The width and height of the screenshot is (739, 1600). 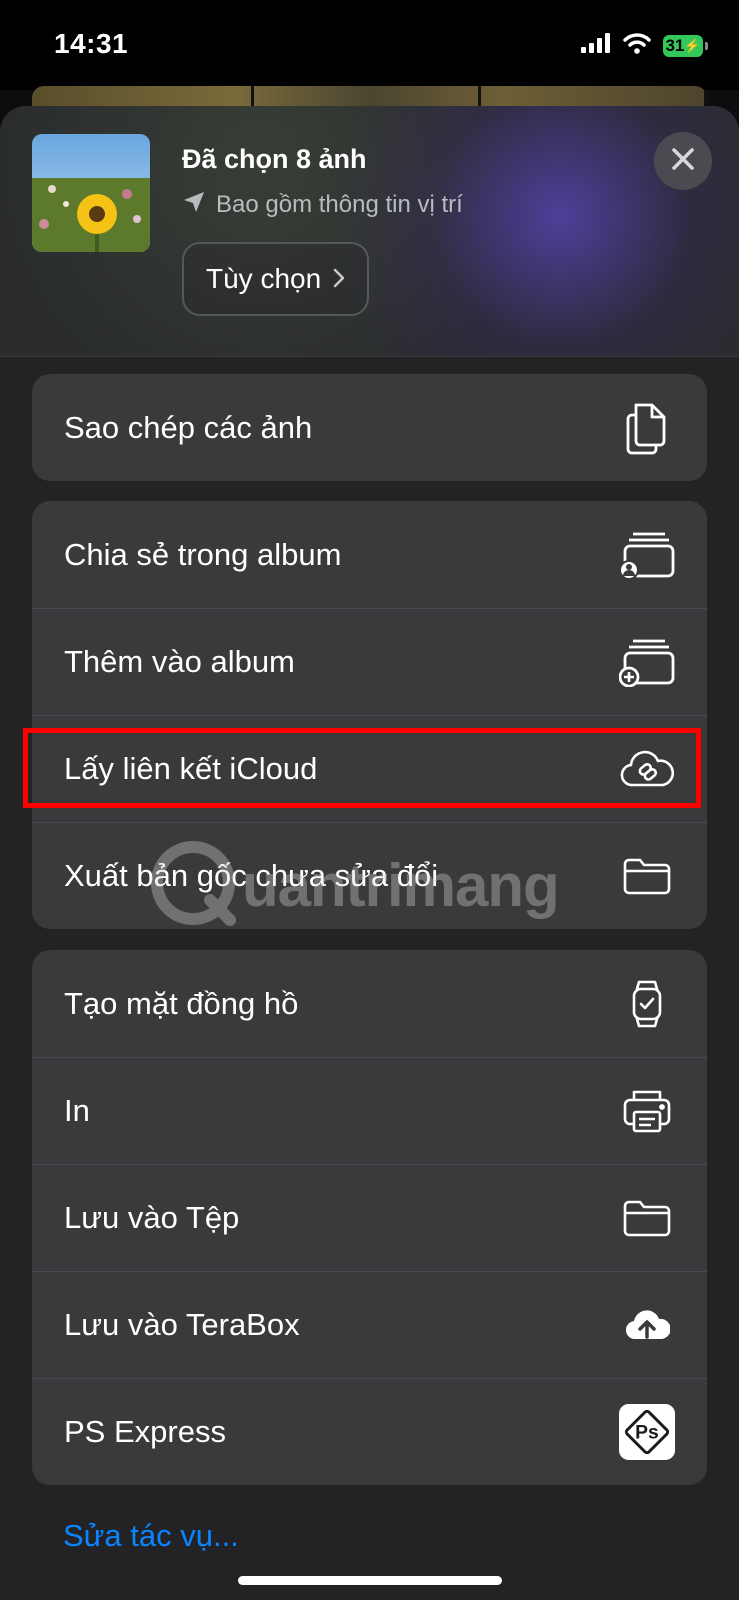 I want to click on selected-photo-thumbnail, so click(x=91, y=193).